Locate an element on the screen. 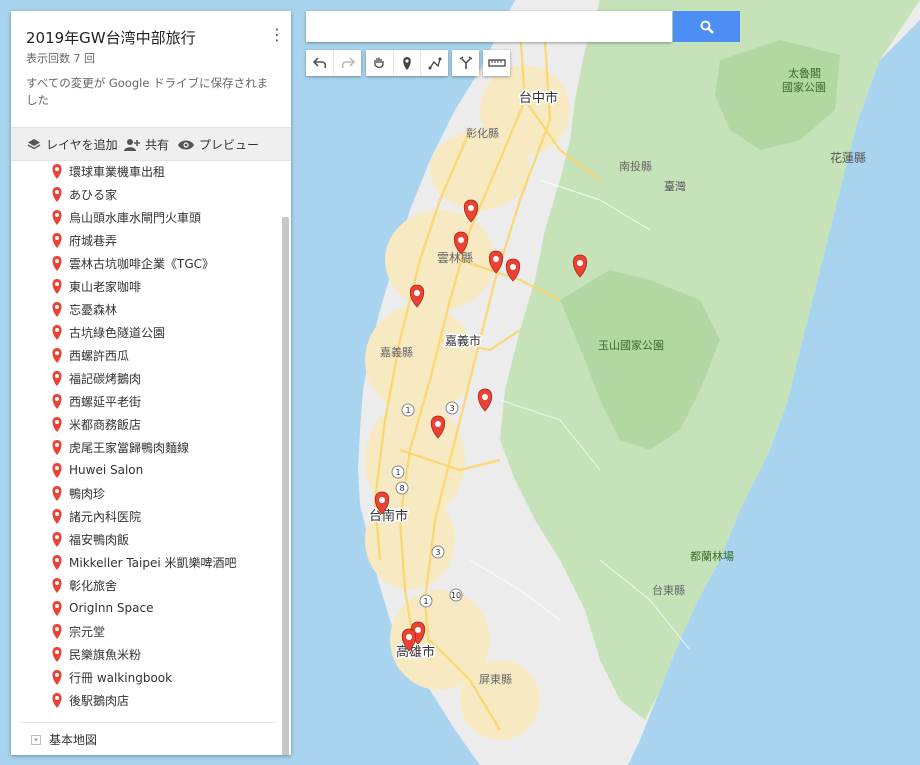 The height and width of the screenshot is (765, 920). measure-button is located at coordinates (496, 63).